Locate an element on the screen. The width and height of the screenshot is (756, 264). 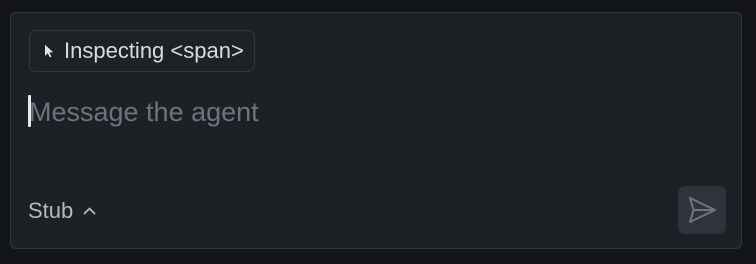
model-selector: Stub is located at coordinates (62, 211).